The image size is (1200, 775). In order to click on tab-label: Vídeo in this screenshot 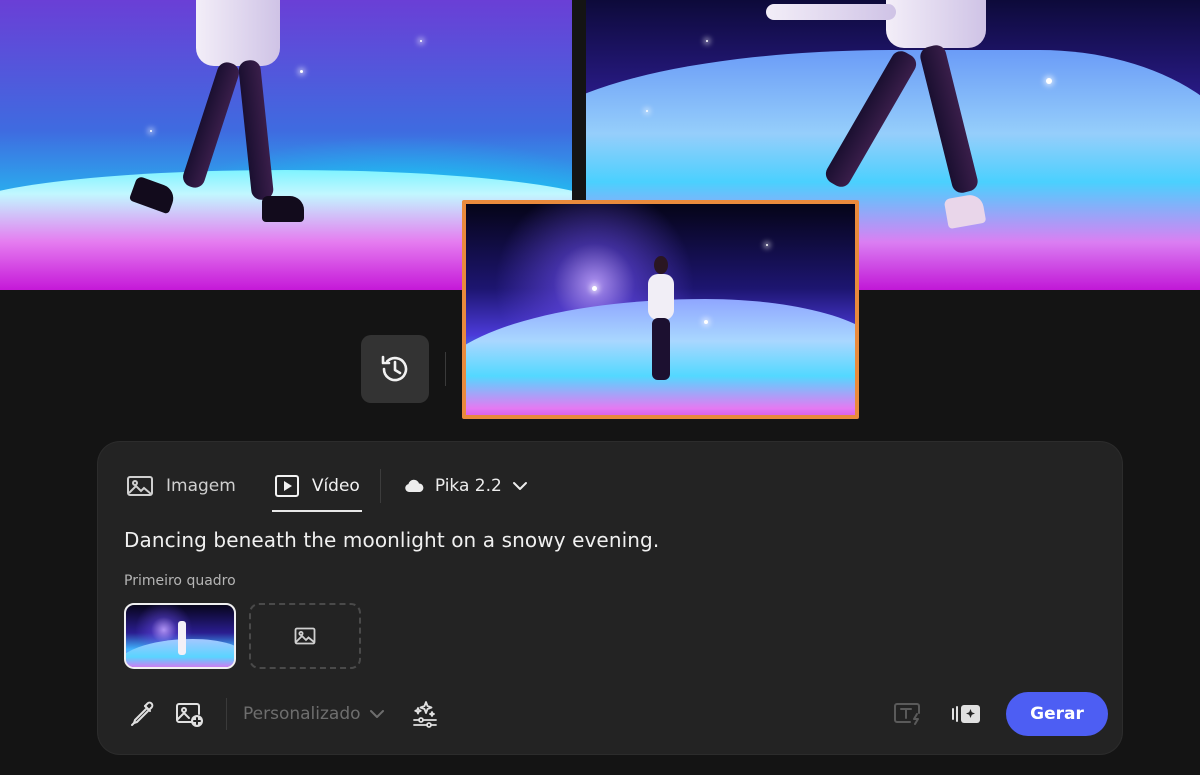, I will do `click(335, 486)`.